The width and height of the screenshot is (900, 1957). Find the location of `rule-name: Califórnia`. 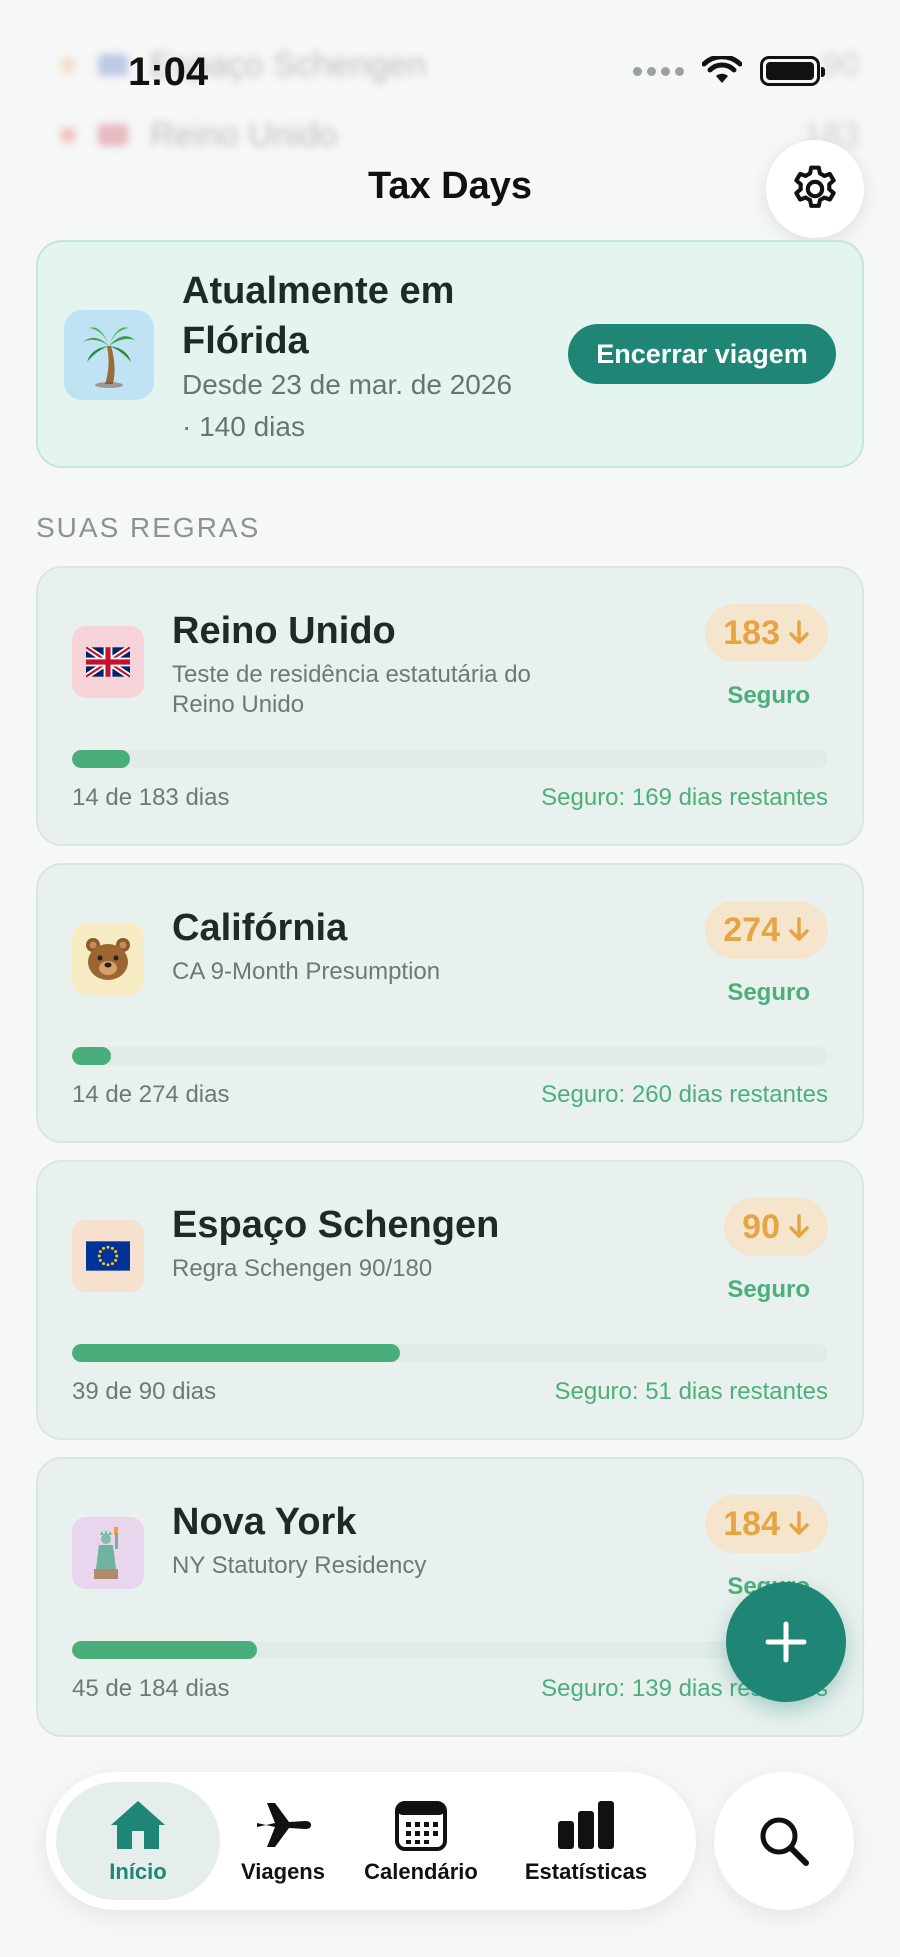

rule-name: Califórnia is located at coordinates (260, 928).